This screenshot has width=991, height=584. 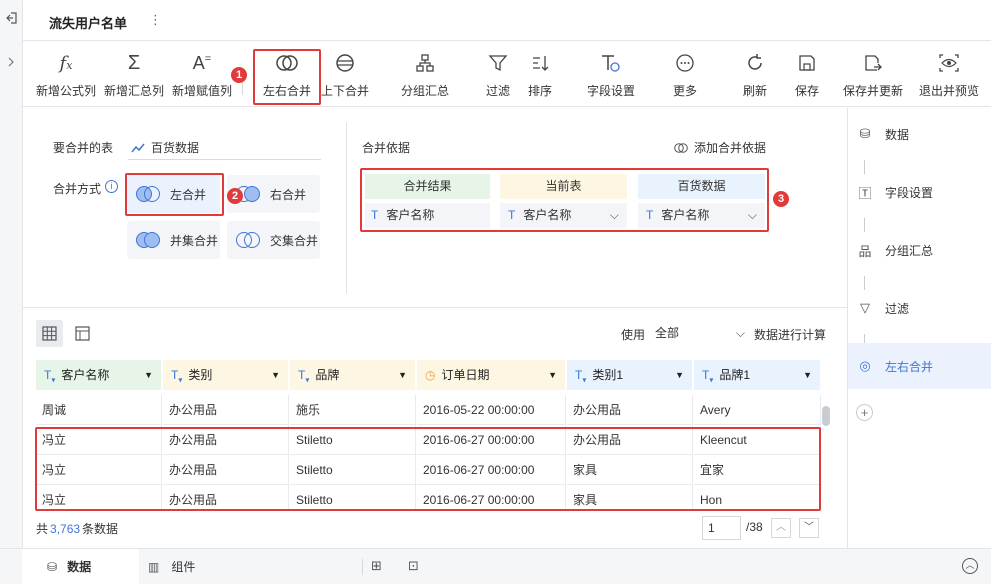 I want to click on save-button: 保存, so click(x=807, y=75).